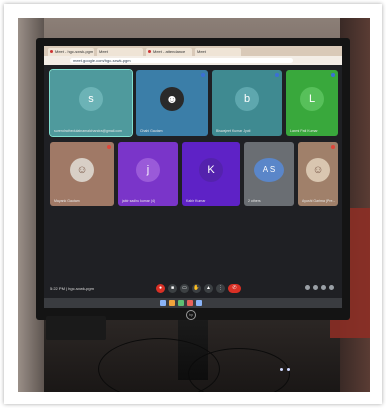  What do you see at coordinates (307, 287) in the screenshot?
I see `info-icon` at bounding box center [307, 287].